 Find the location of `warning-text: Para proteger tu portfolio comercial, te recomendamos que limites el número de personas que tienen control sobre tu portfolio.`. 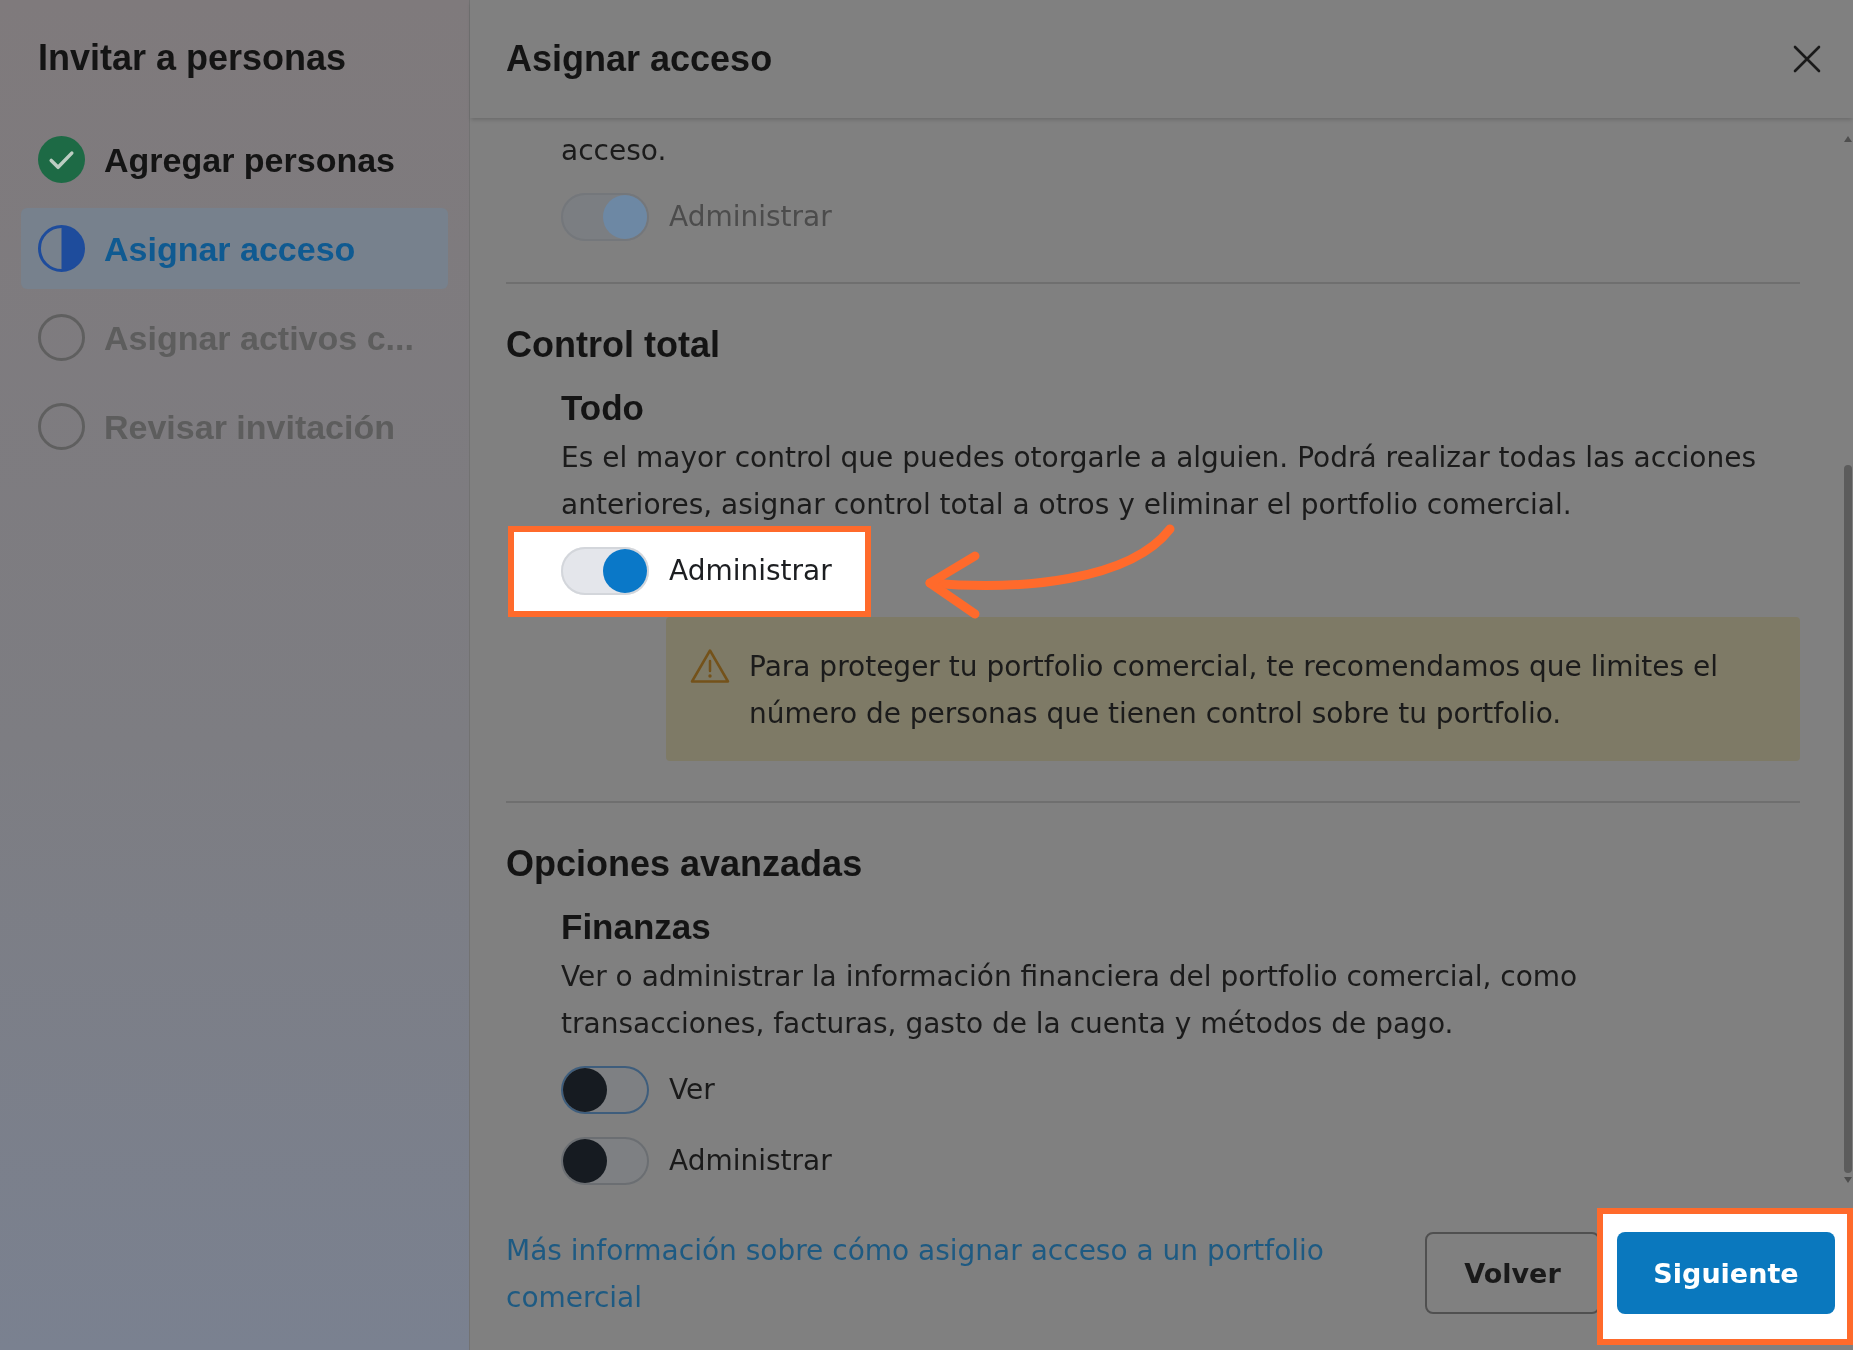

warning-text: Para proteger tu portfolio comercial, te recomendamos que limites el número de personas que tienen control sobre tu portfolio. is located at coordinates (1234, 690).